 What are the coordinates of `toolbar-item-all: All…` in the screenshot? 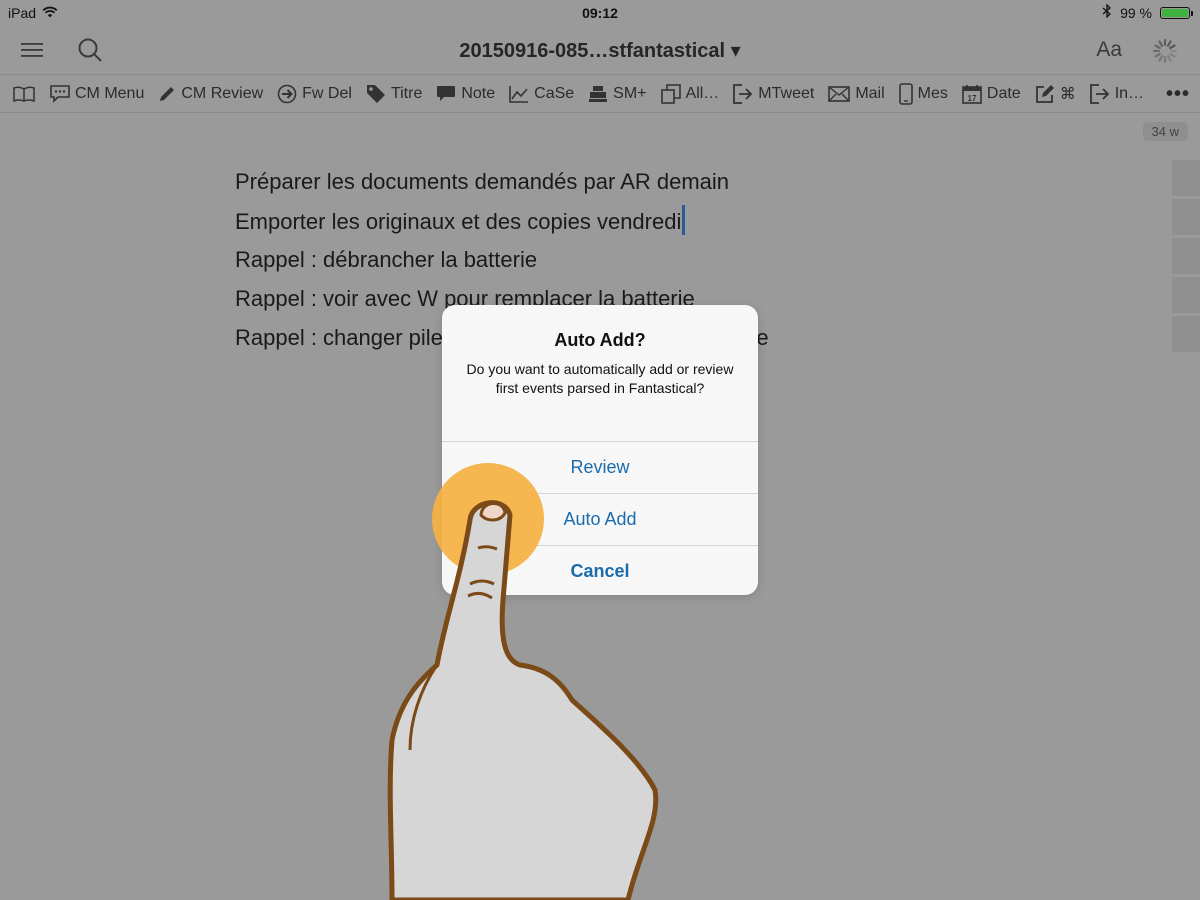 It's located at (690, 93).